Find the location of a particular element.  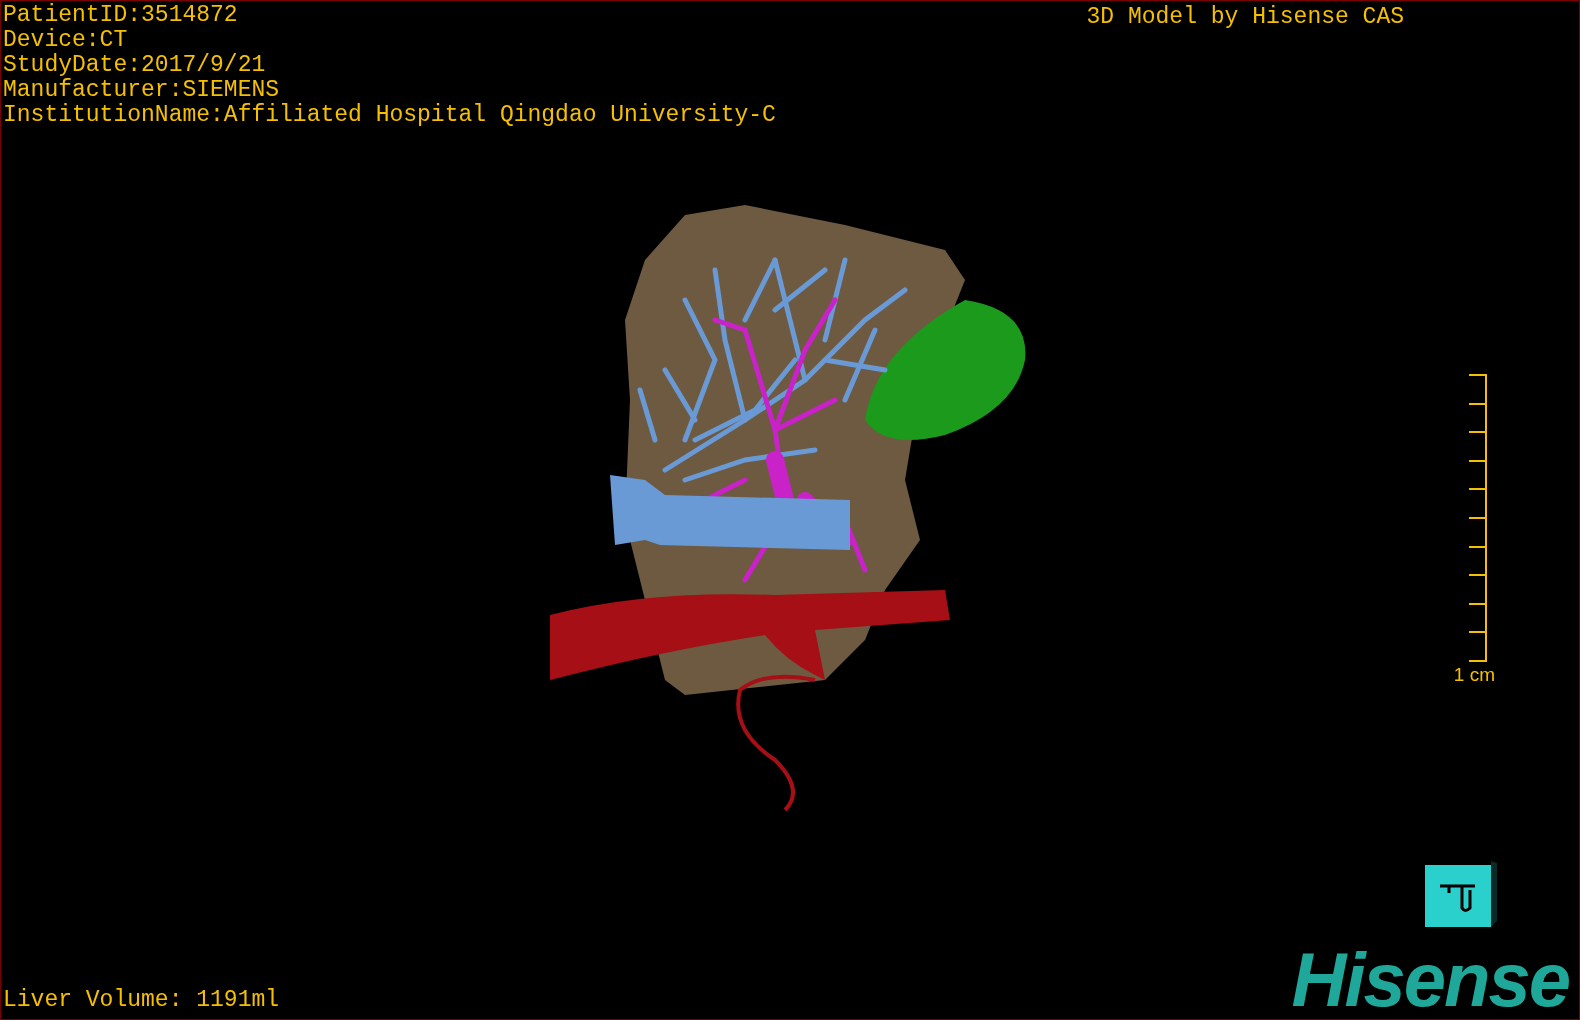

patient-info-text: Device:CT is located at coordinates (66, 40).